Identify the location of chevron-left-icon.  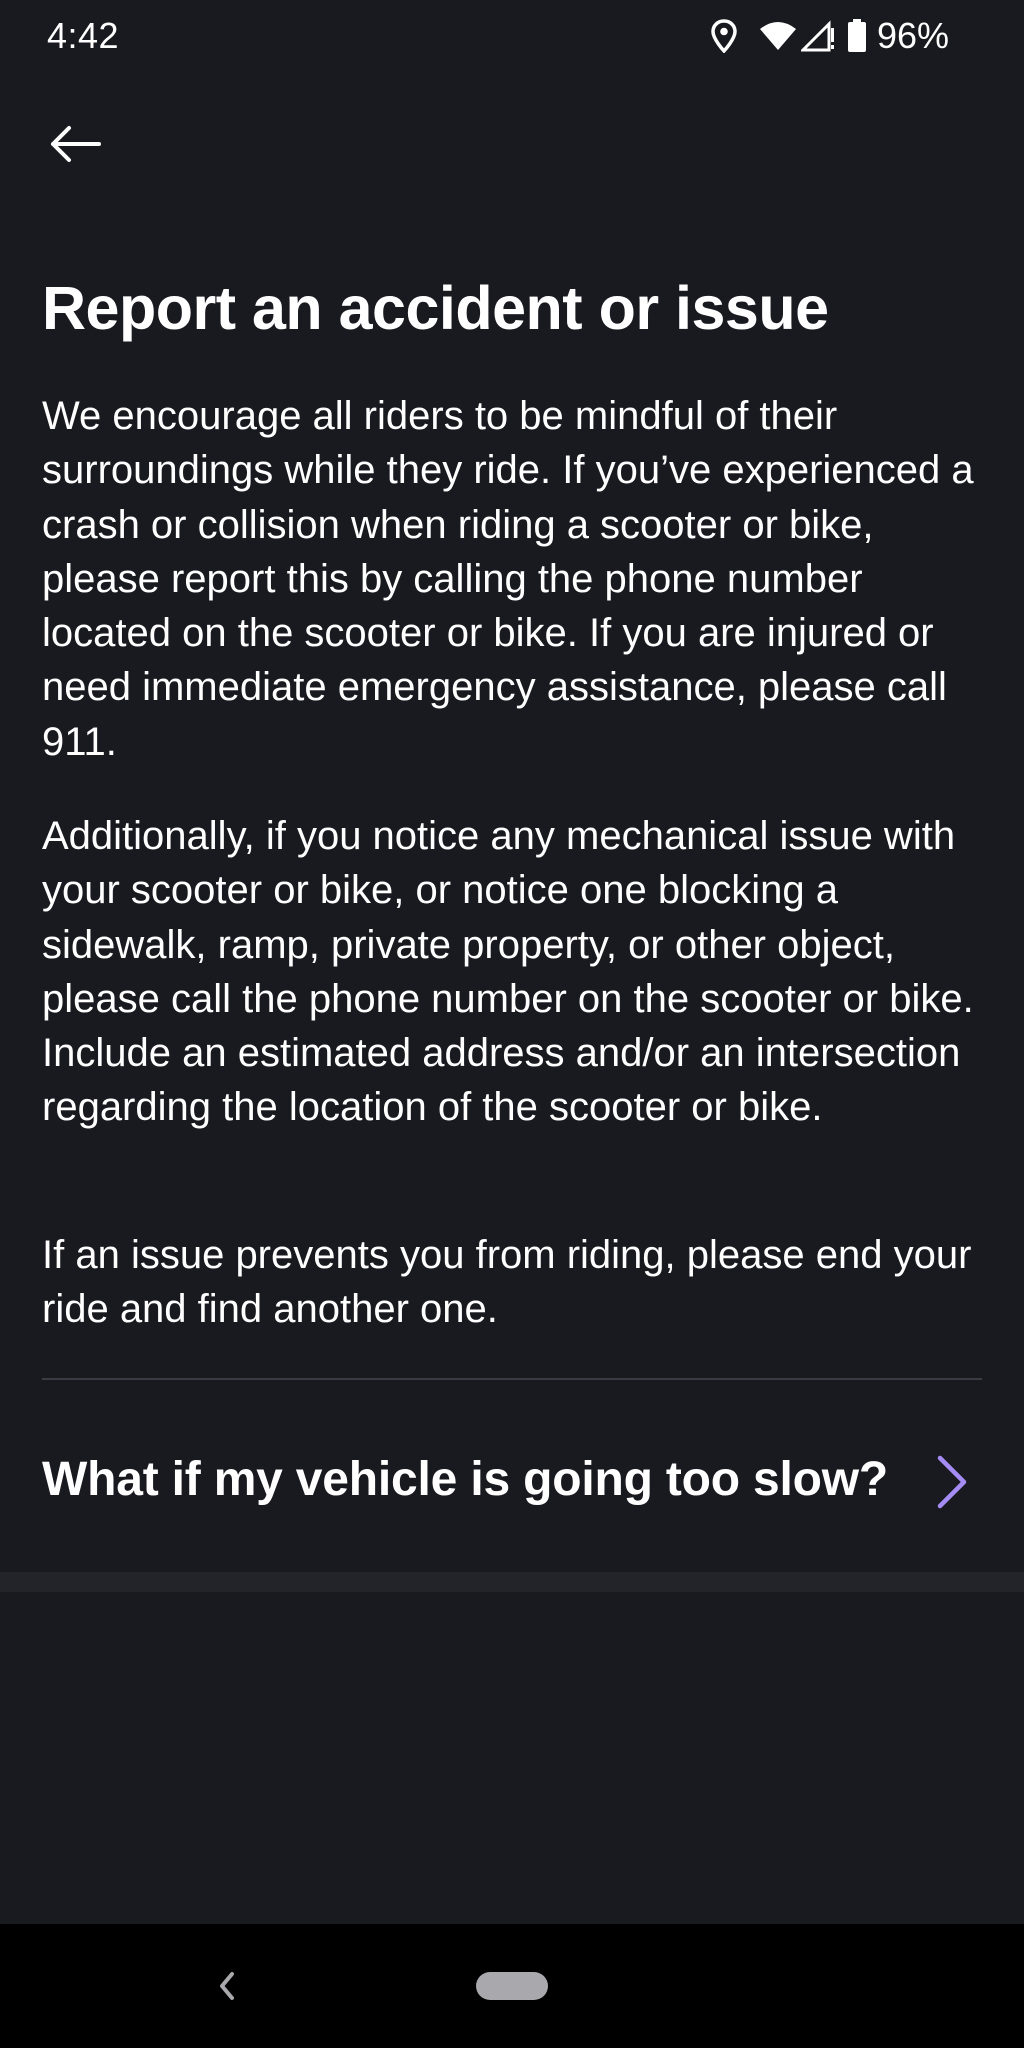
(227, 1997).